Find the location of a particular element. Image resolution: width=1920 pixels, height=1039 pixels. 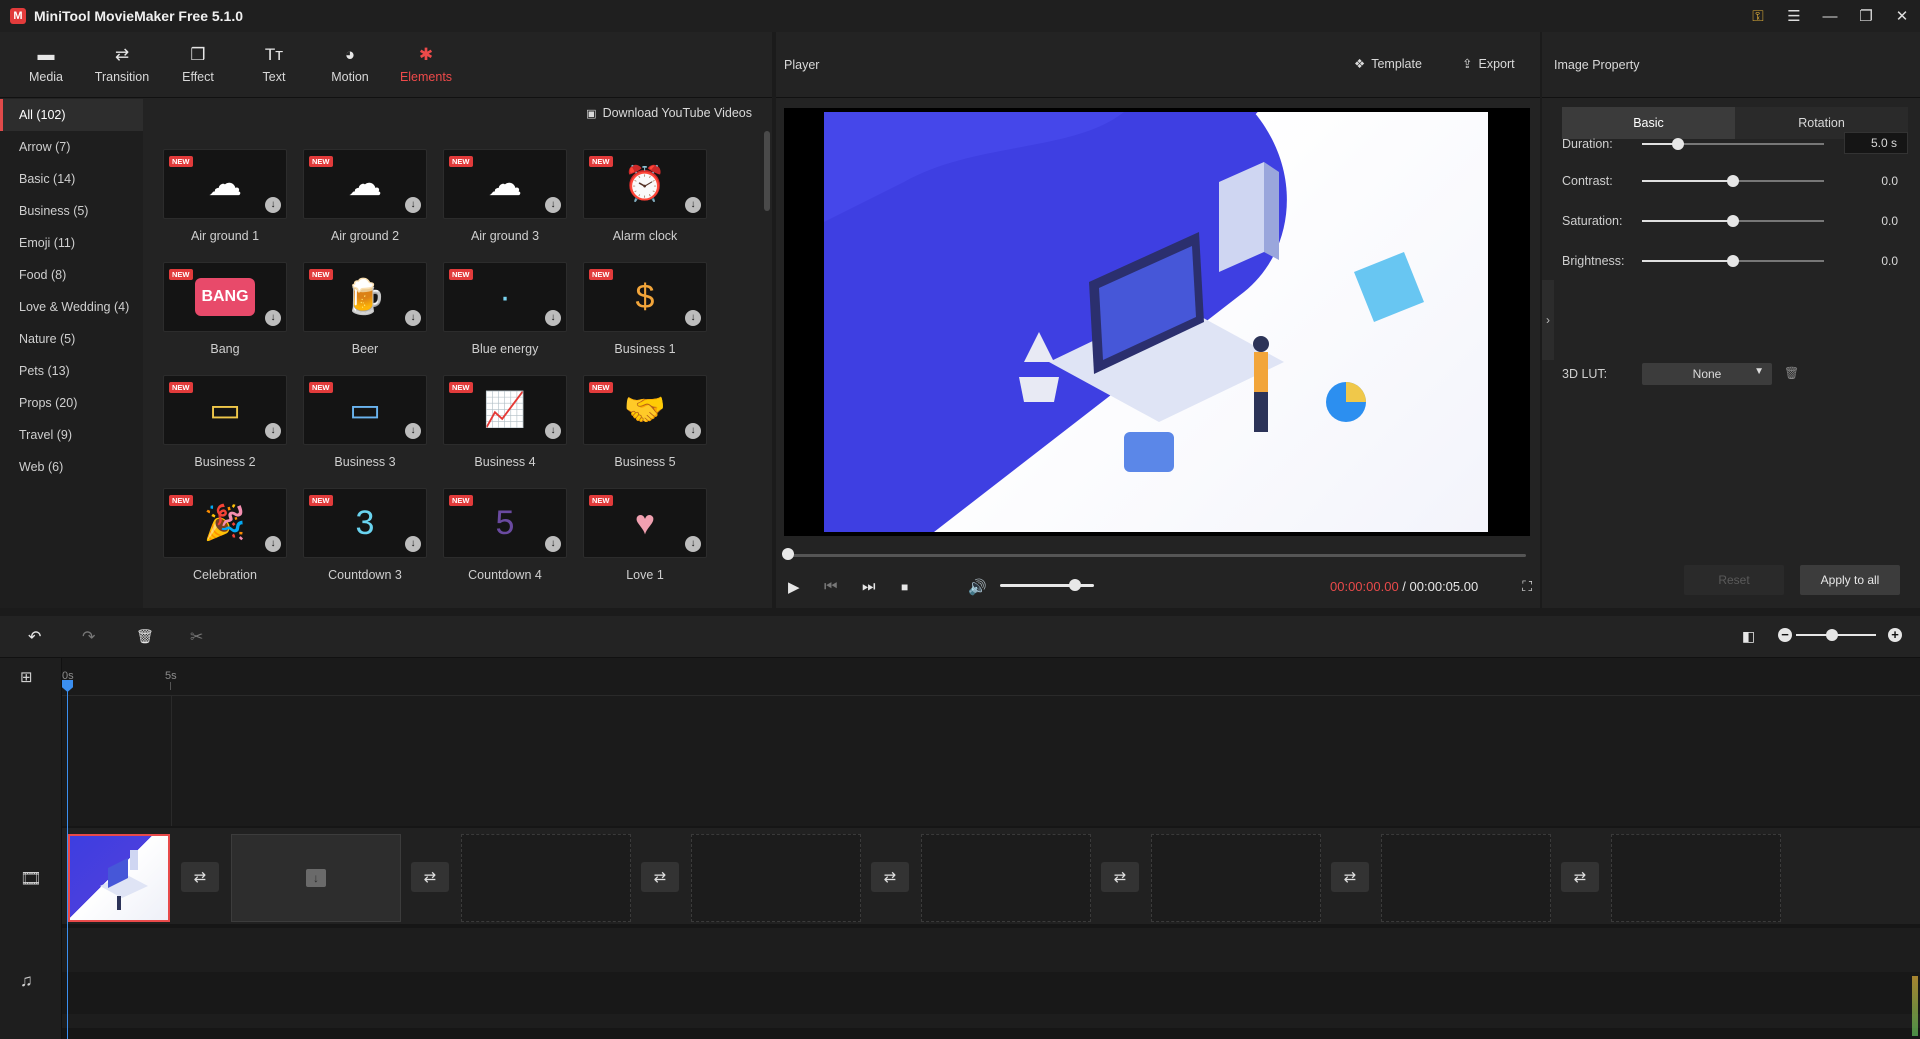

zoom-out-button: − is located at coordinates (1785, 635).